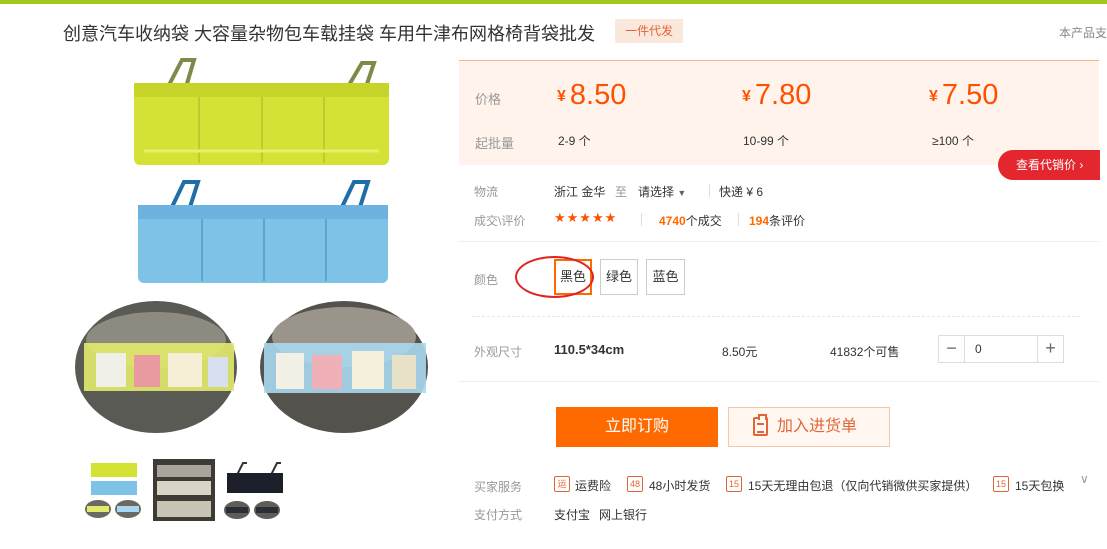 This screenshot has height=549, width=1107. Describe the element at coordinates (619, 277) in the screenshot. I see `color-option-green: 绿色` at that location.